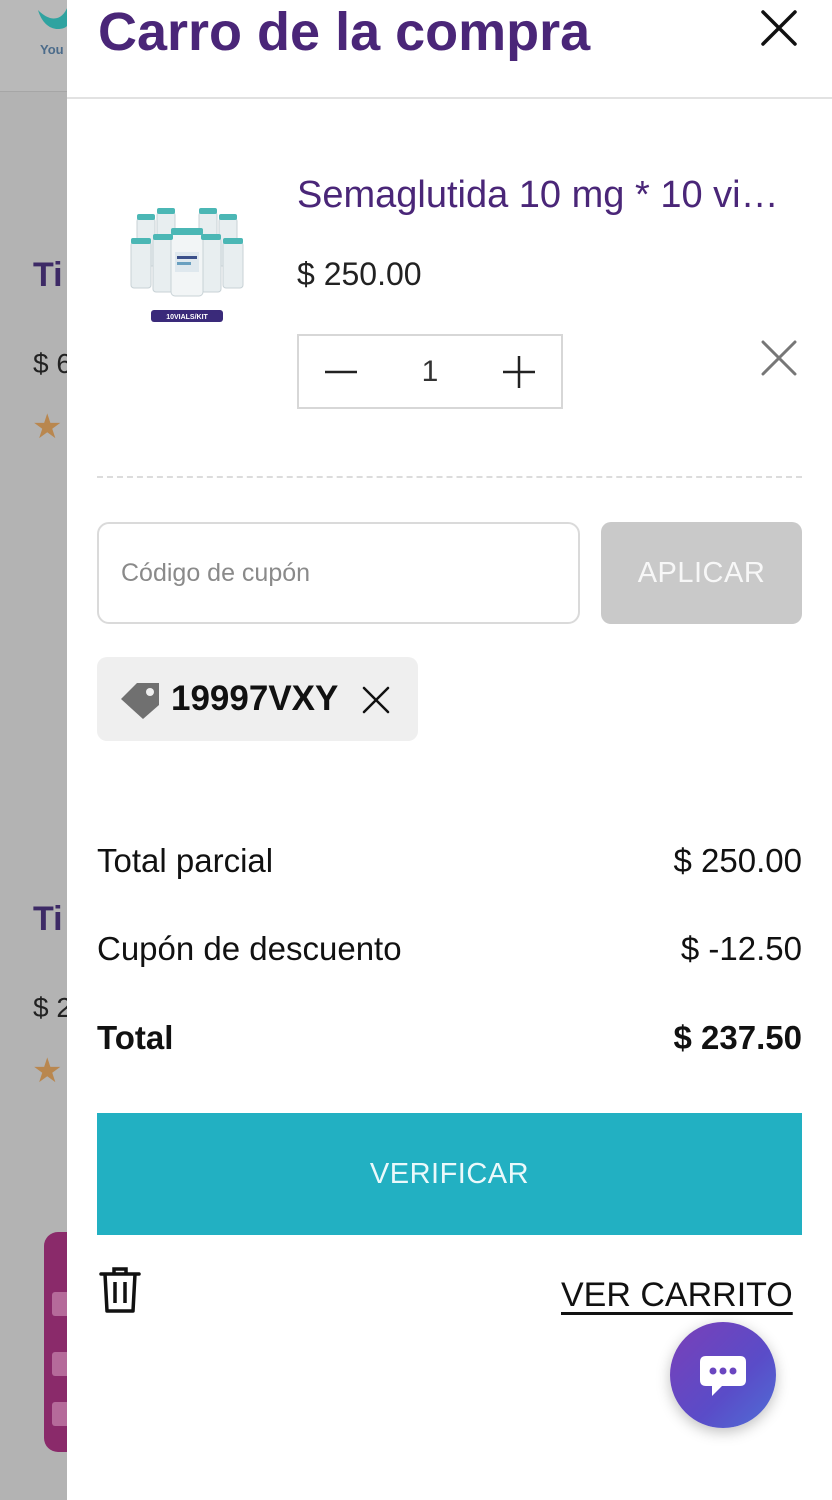 The height and width of the screenshot is (1500, 832). What do you see at coordinates (701, 573) in the screenshot?
I see `apply-coupon-button: APLICAR` at bounding box center [701, 573].